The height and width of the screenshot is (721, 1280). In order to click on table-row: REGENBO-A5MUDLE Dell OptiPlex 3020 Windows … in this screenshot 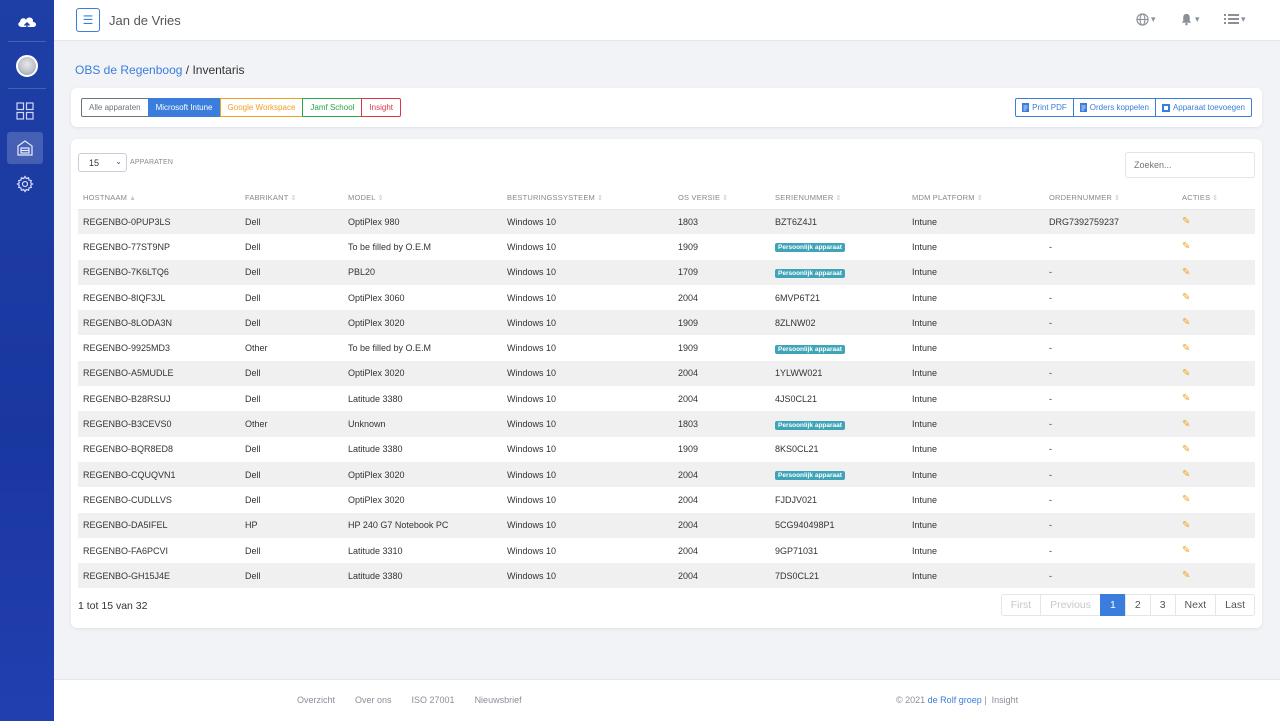, I will do `click(666, 373)`.